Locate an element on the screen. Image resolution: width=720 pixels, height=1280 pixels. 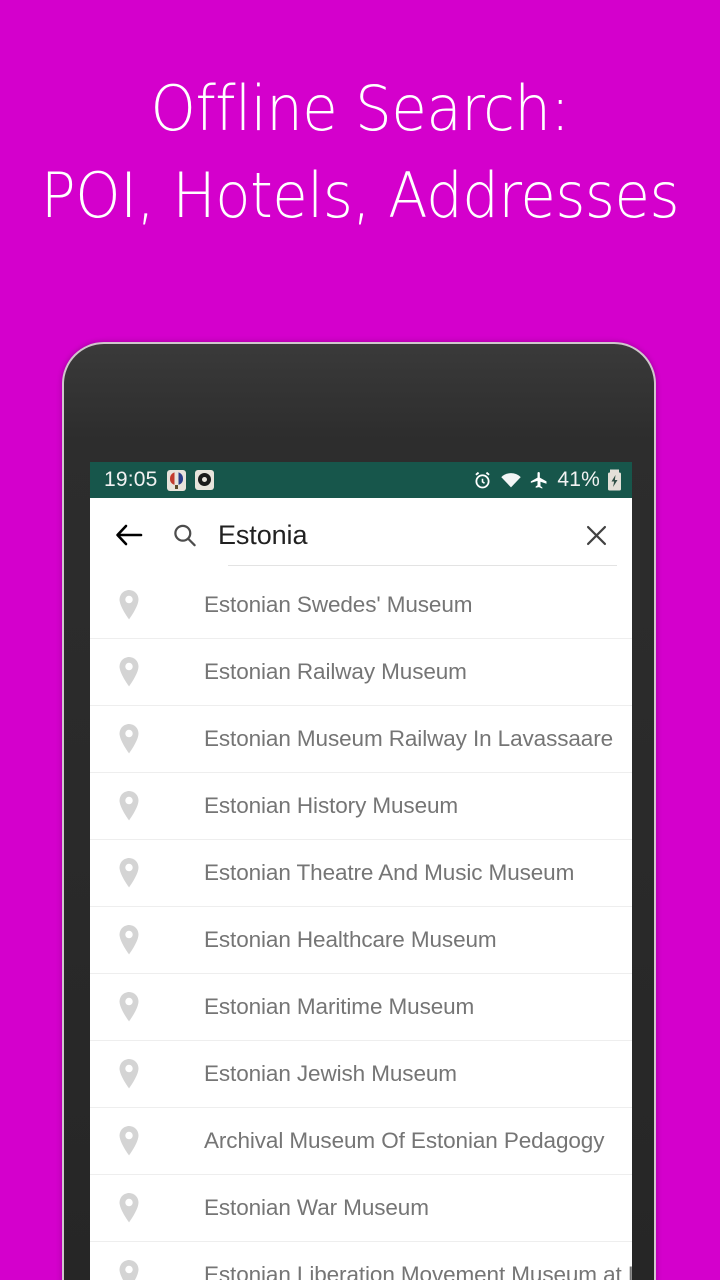
status-bar-right: 41% is located at coordinates (547, 480).